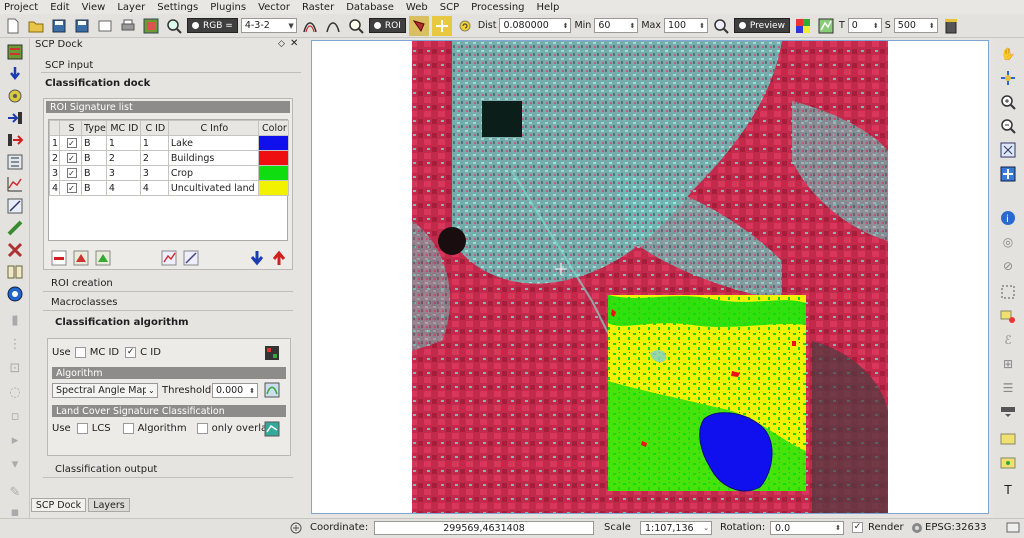 The height and width of the screenshot is (538, 1024). Describe the element at coordinates (168, 471) in the screenshot. I see `classification-output-header: Classification output` at that location.